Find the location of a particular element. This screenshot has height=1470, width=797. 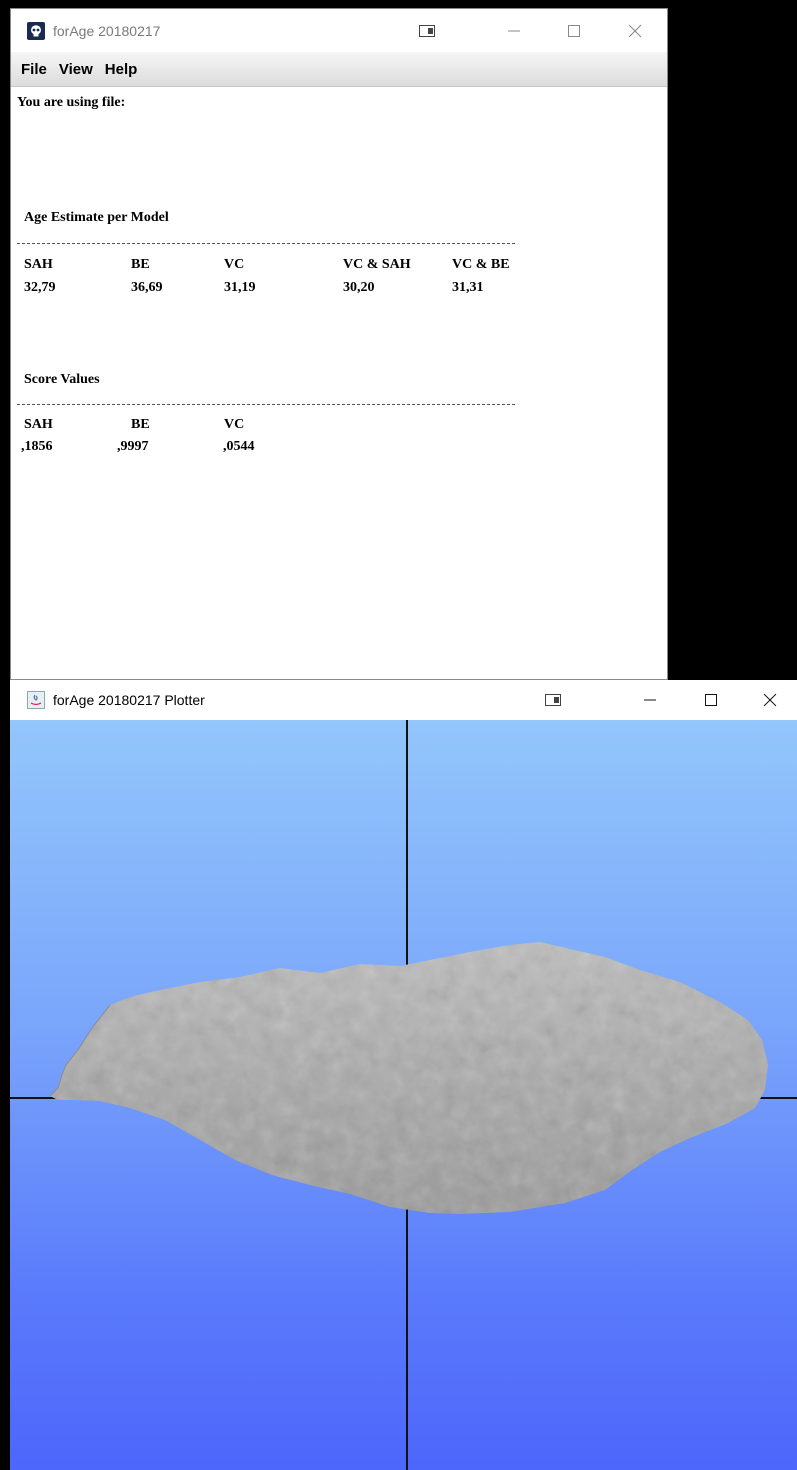

age-header-vc: VC is located at coordinates (234, 264).